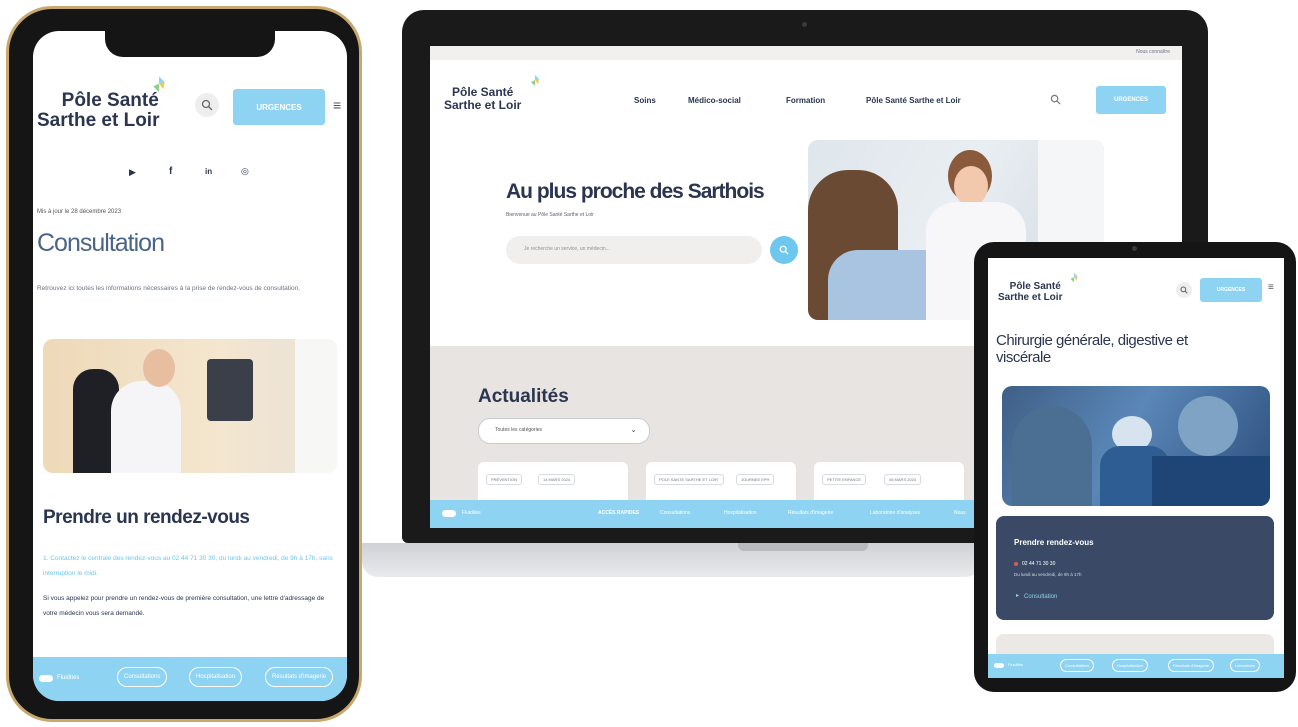 This screenshot has height=727, width=1298. Describe the element at coordinates (518, 430) in the screenshot. I see `category-filter-value: Toutes les catégories` at that location.